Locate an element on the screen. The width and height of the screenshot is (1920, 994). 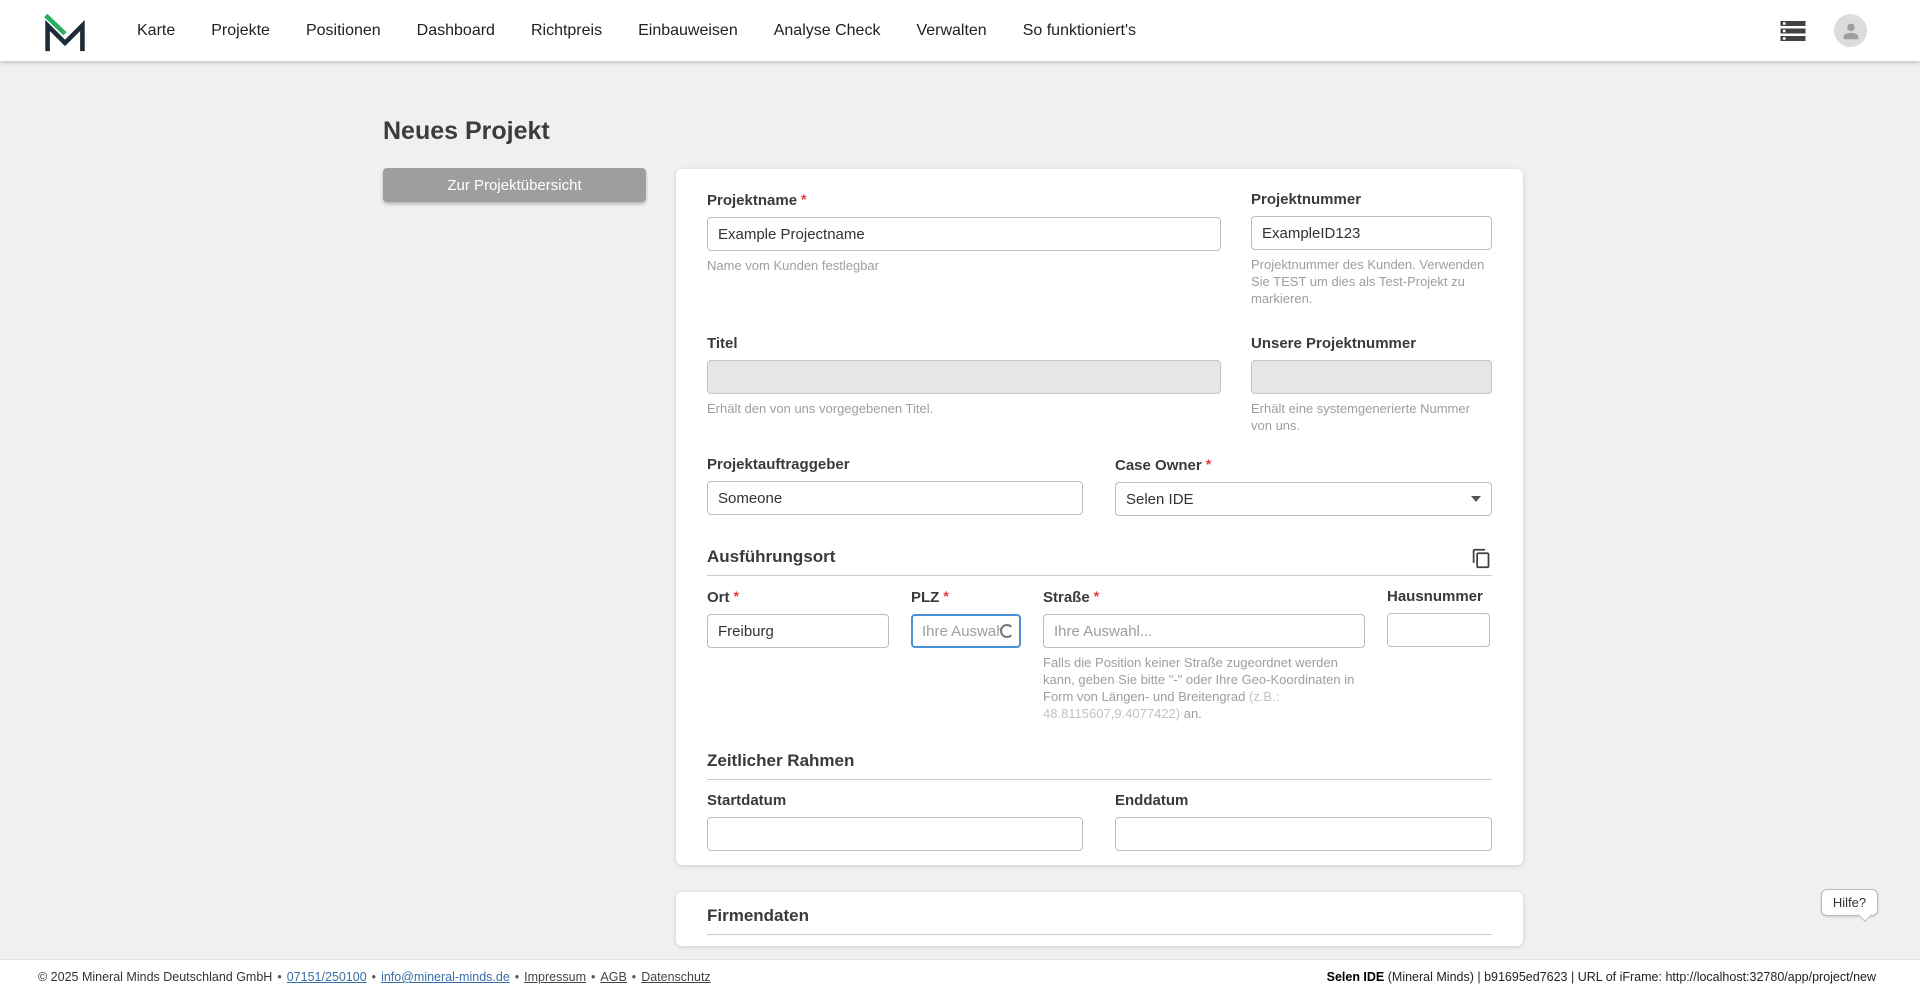
projektnummer-label: Projektnummer is located at coordinates (1371, 200).